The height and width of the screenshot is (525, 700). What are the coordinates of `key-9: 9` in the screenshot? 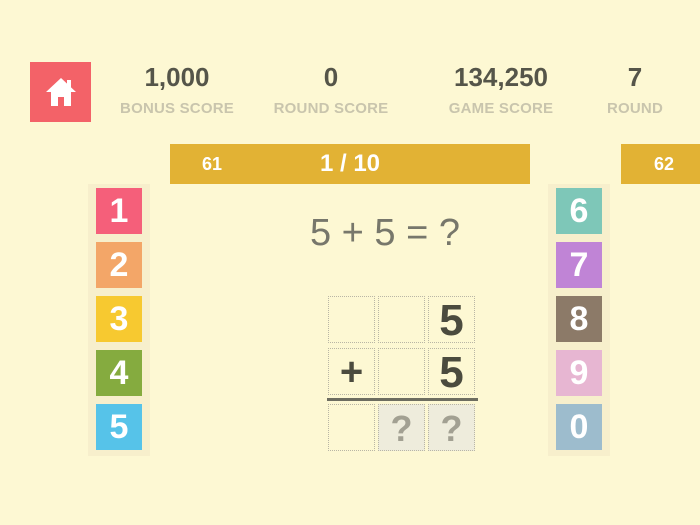 It's located at (579, 373).